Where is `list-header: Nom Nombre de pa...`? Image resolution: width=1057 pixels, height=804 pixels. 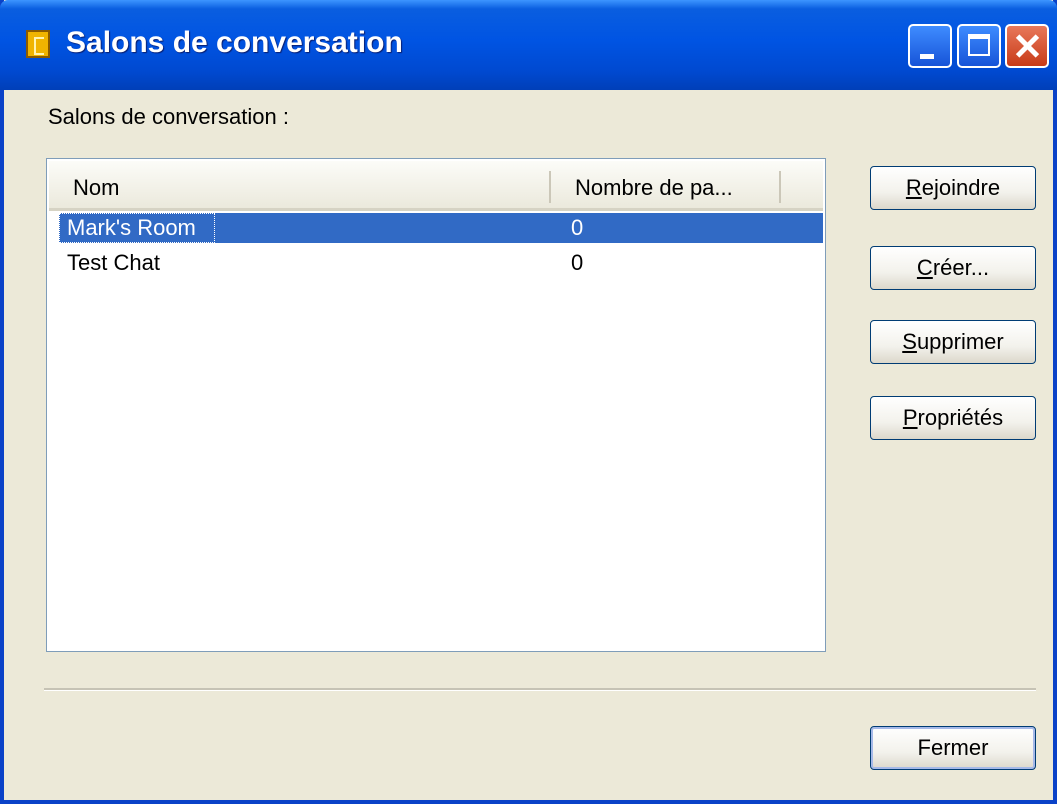 list-header: Nom Nombre de pa... is located at coordinates (436, 186).